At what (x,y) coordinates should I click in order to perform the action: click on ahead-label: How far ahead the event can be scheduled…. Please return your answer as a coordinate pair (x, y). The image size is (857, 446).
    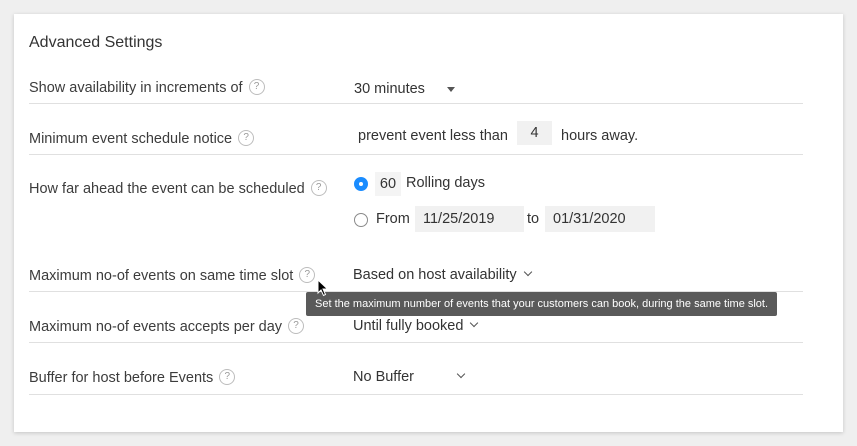
    Looking at the image, I should click on (178, 188).